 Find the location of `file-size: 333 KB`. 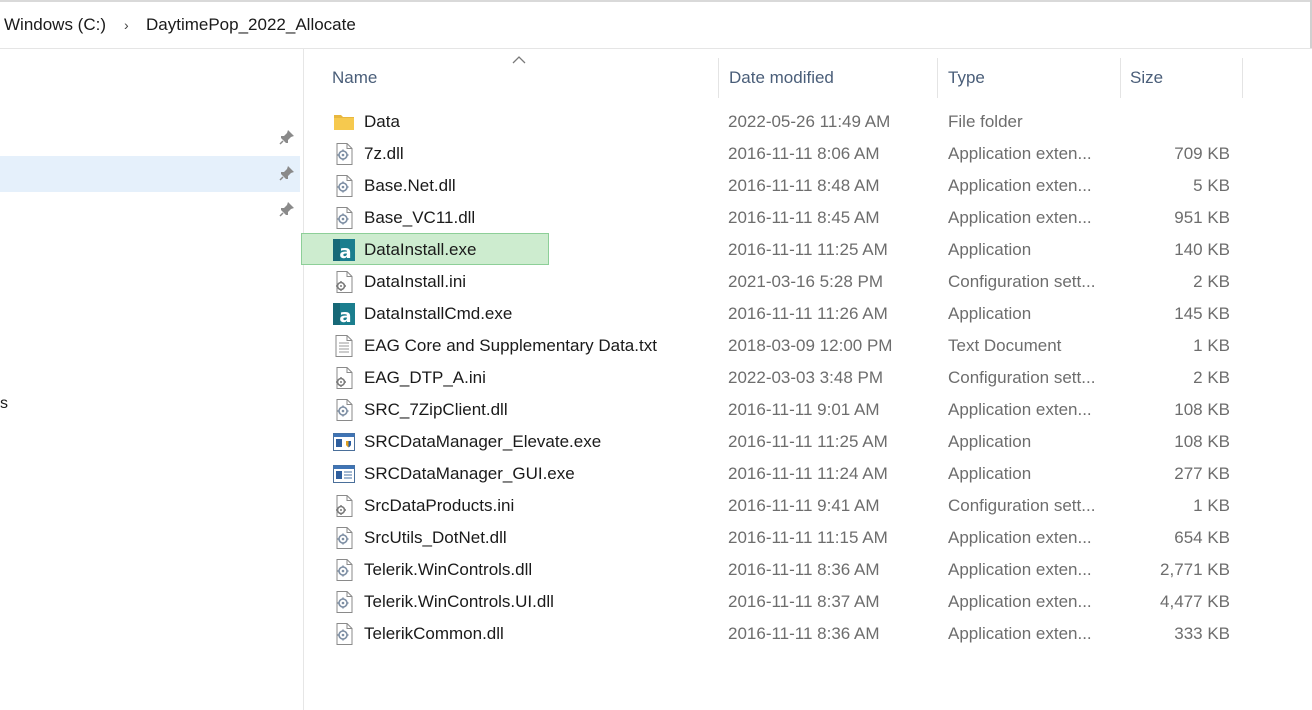

file-size: 333 KB is located at coordinates (1202, 633).